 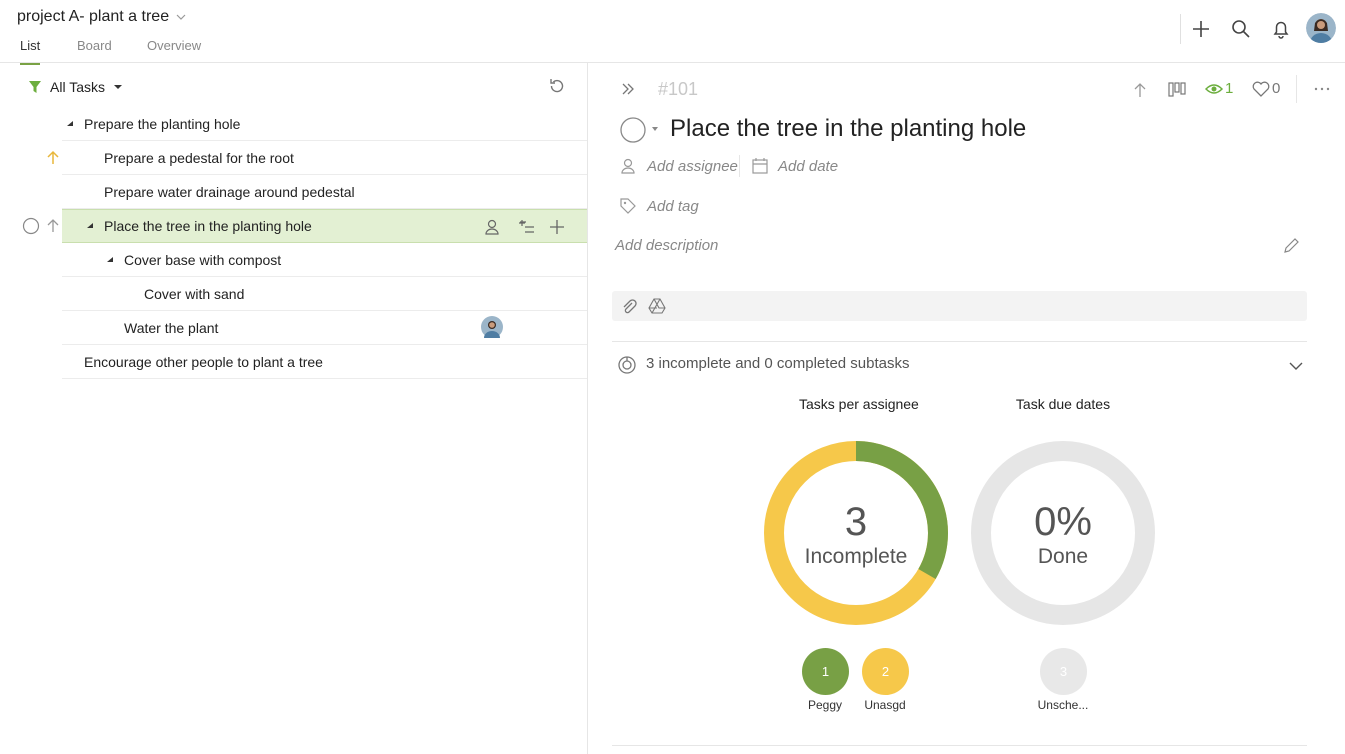 I want to click on done-percent: 0%, so click(x=1063, y=522).